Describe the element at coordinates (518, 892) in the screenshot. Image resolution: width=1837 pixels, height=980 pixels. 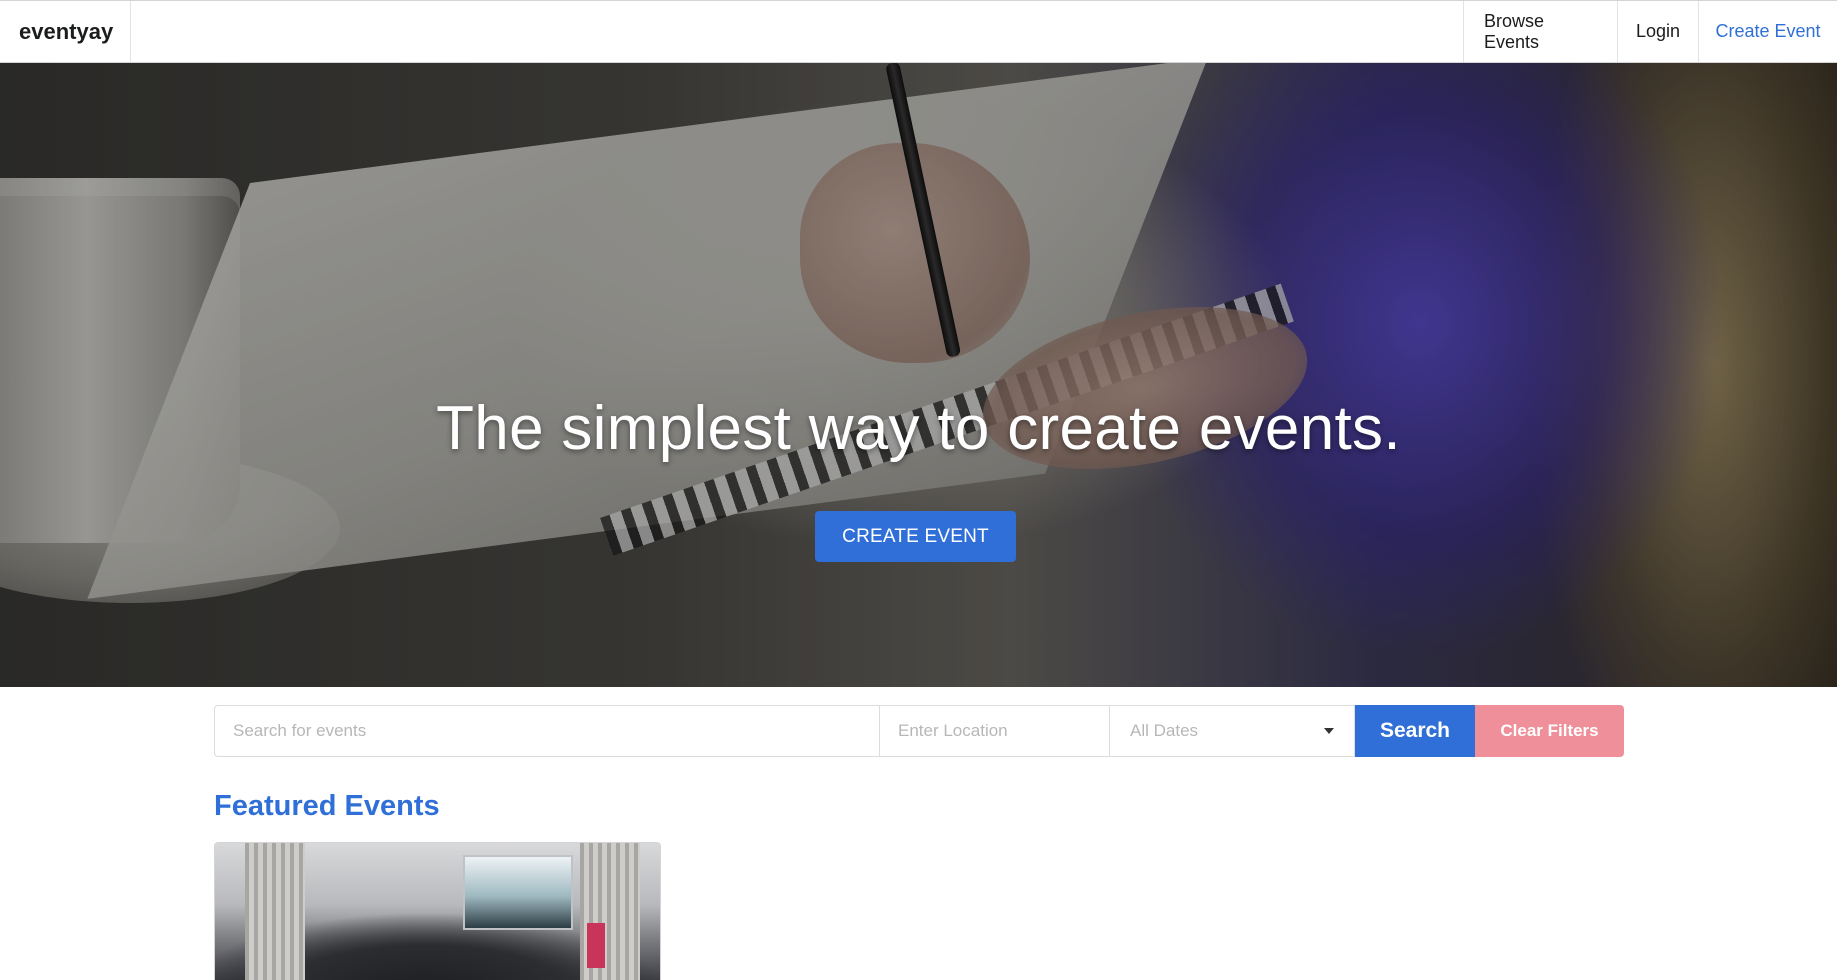
I see `event-image-screen` at that location.